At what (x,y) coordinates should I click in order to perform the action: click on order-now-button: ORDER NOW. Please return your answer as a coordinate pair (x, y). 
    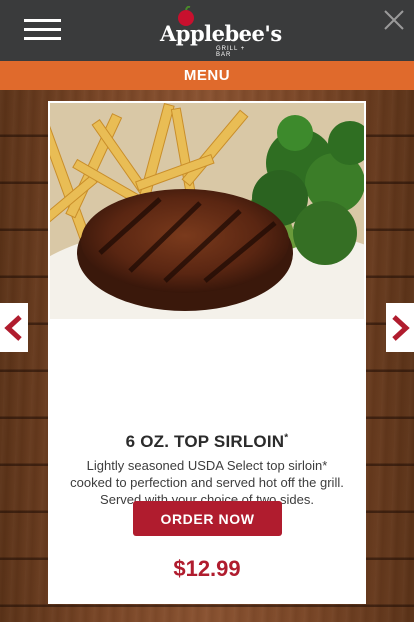
    Looking at the image, I should click on (207, 518).